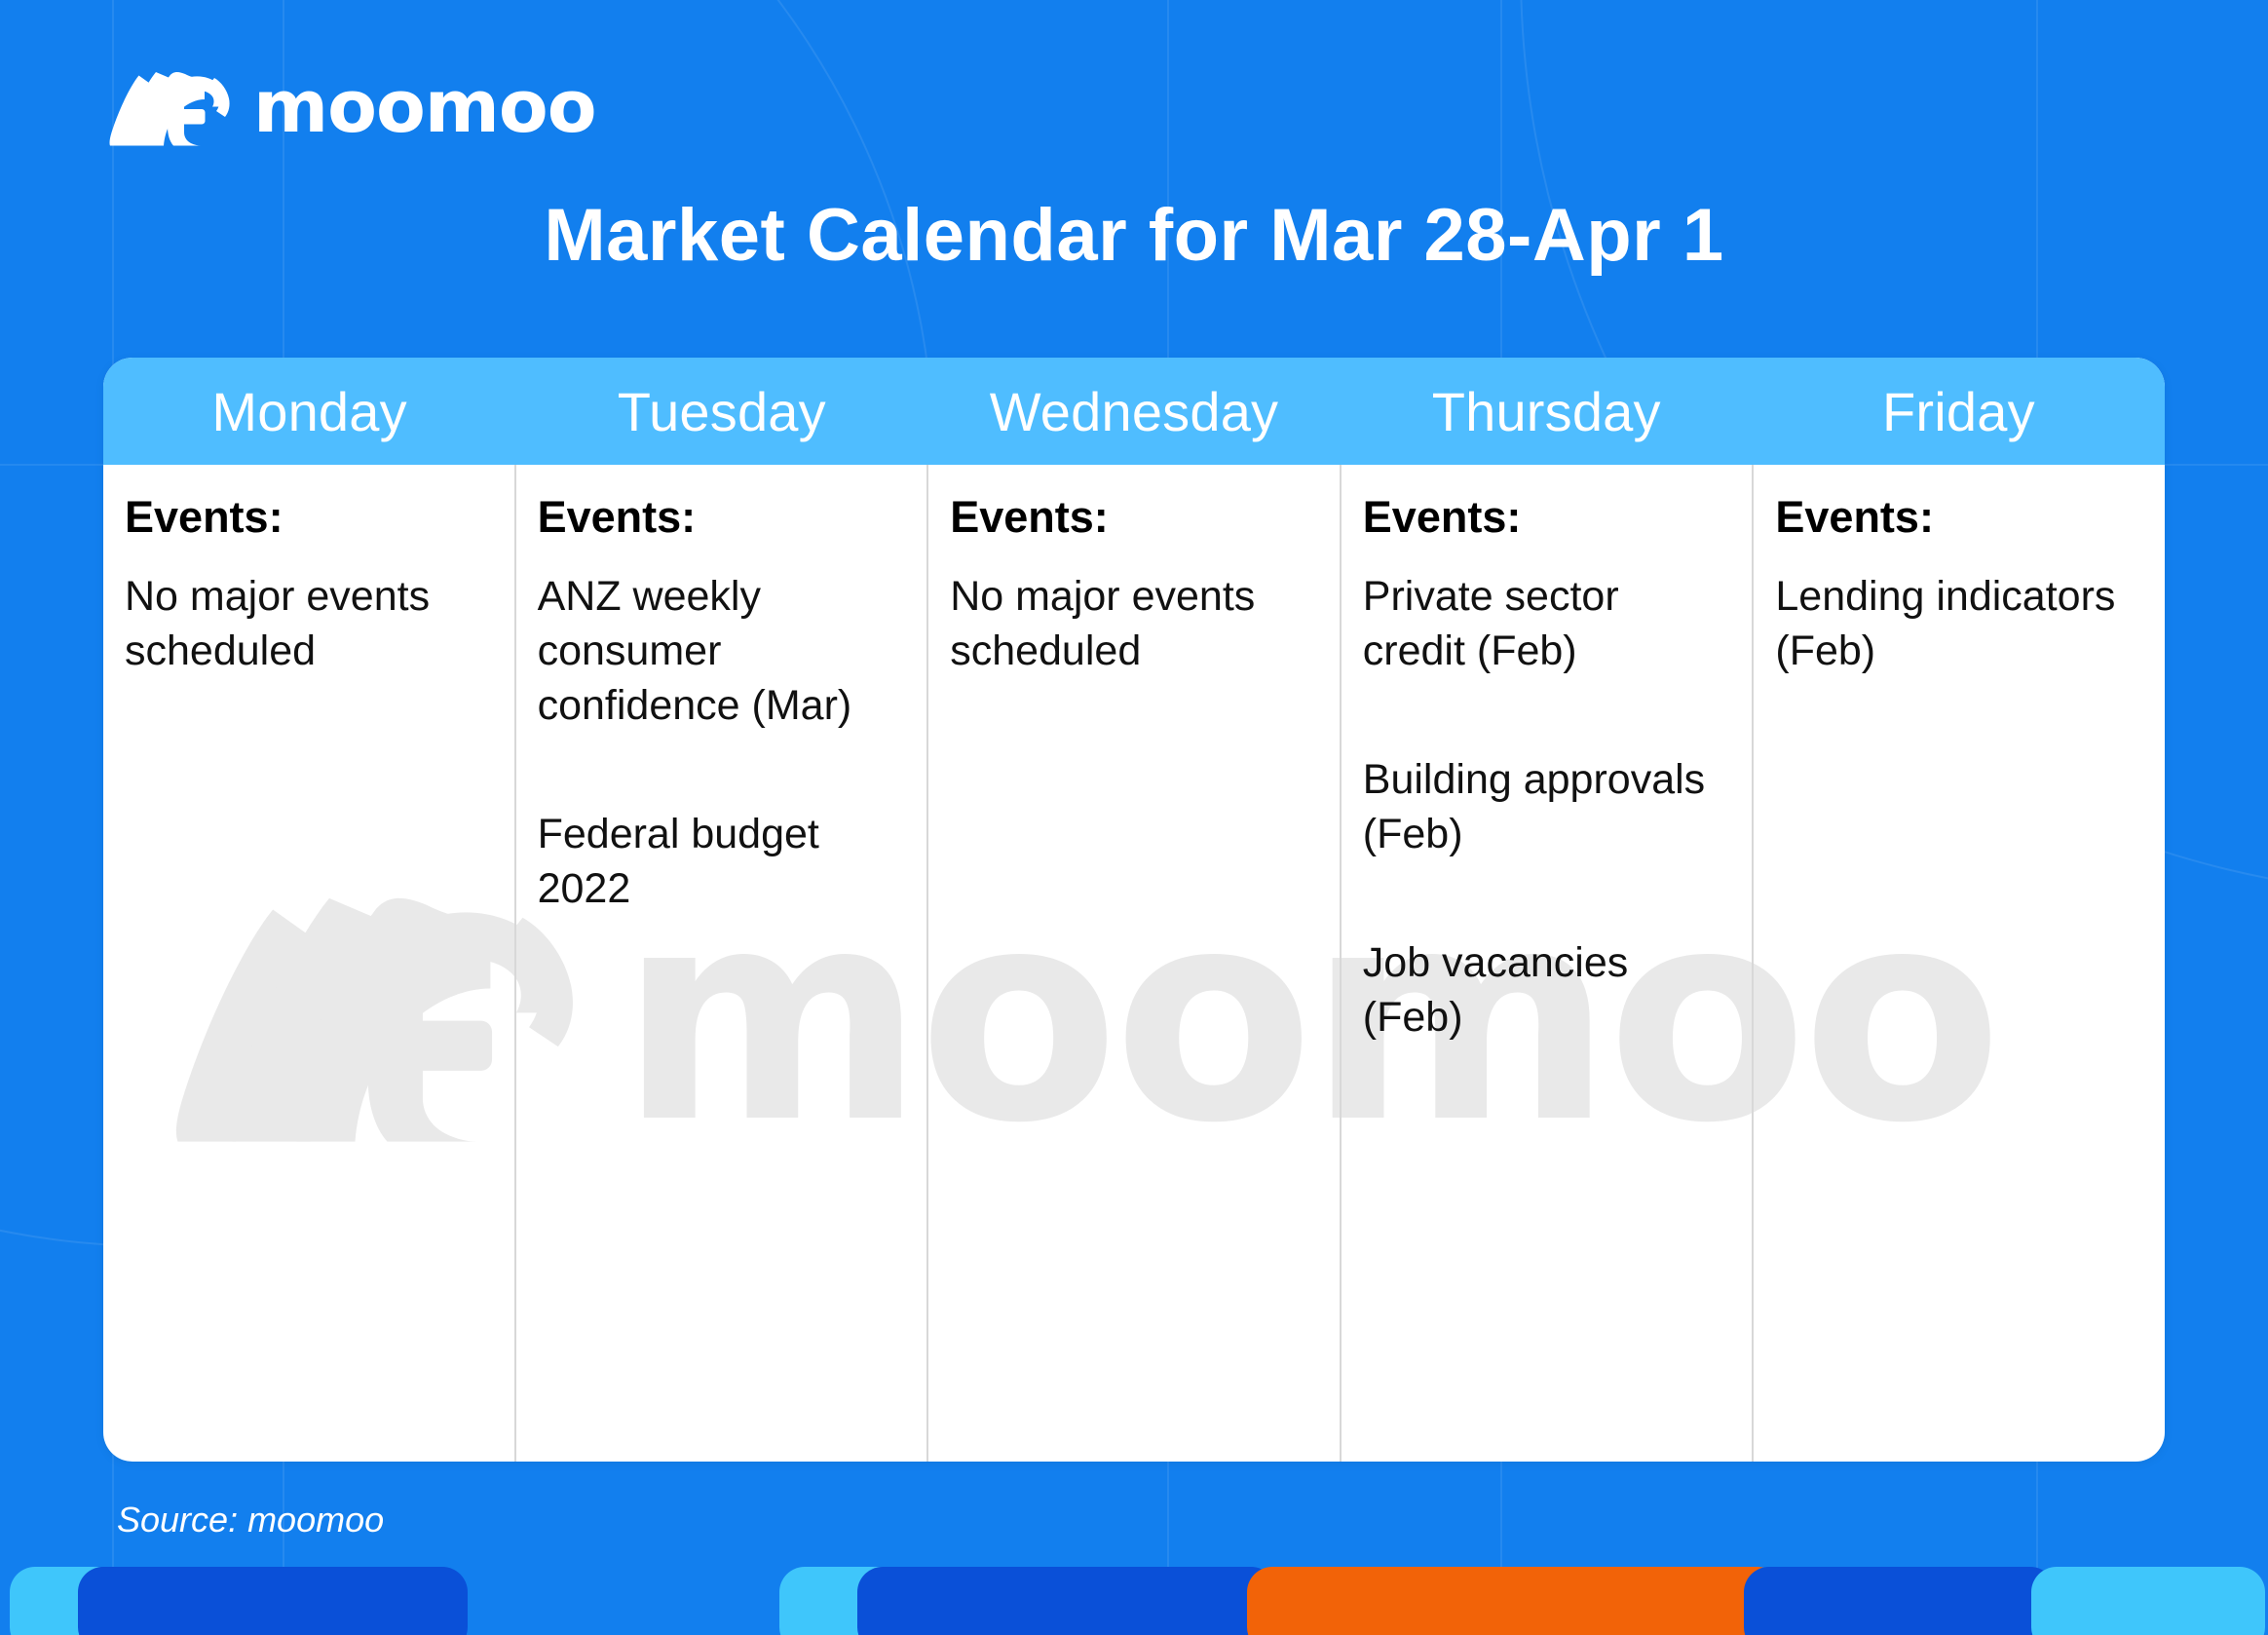  I want to click on event-item: Federal budget 2022, so click(678, 861).